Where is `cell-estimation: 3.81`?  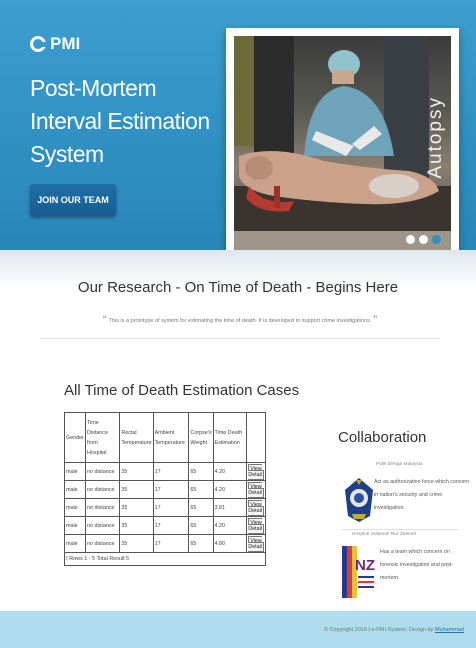
cell-estimation: 3.81 is located at coordinates (230, 507).